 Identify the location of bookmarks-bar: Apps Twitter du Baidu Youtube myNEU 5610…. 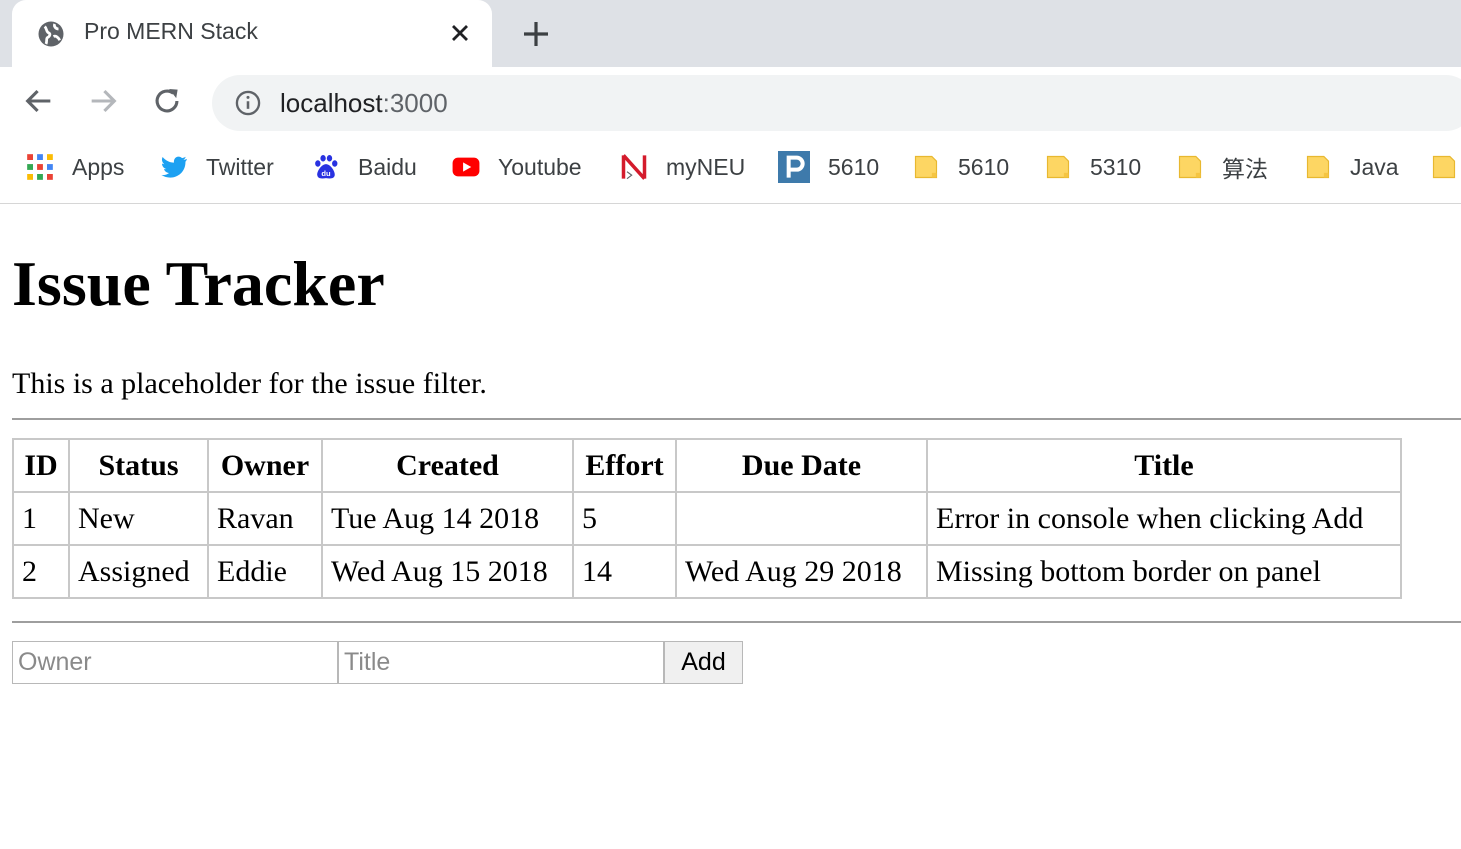
(730, 171).